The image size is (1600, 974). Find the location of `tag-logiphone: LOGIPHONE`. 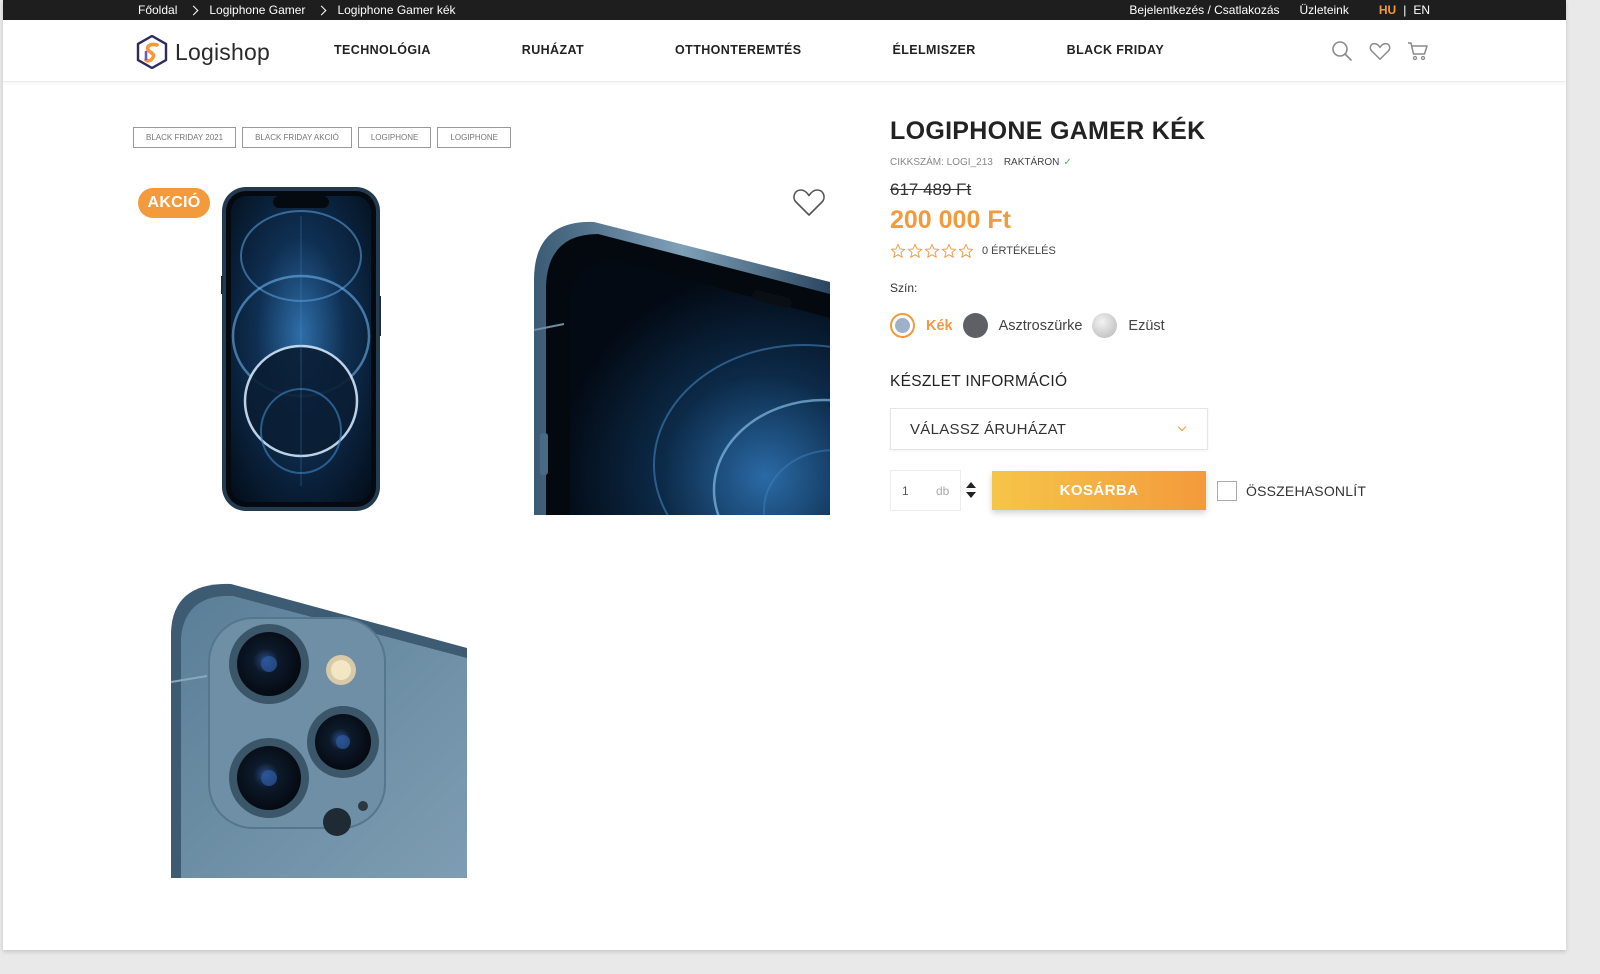

tag-logiphone: LOGIPHONE is located at coordinates (394, 137).